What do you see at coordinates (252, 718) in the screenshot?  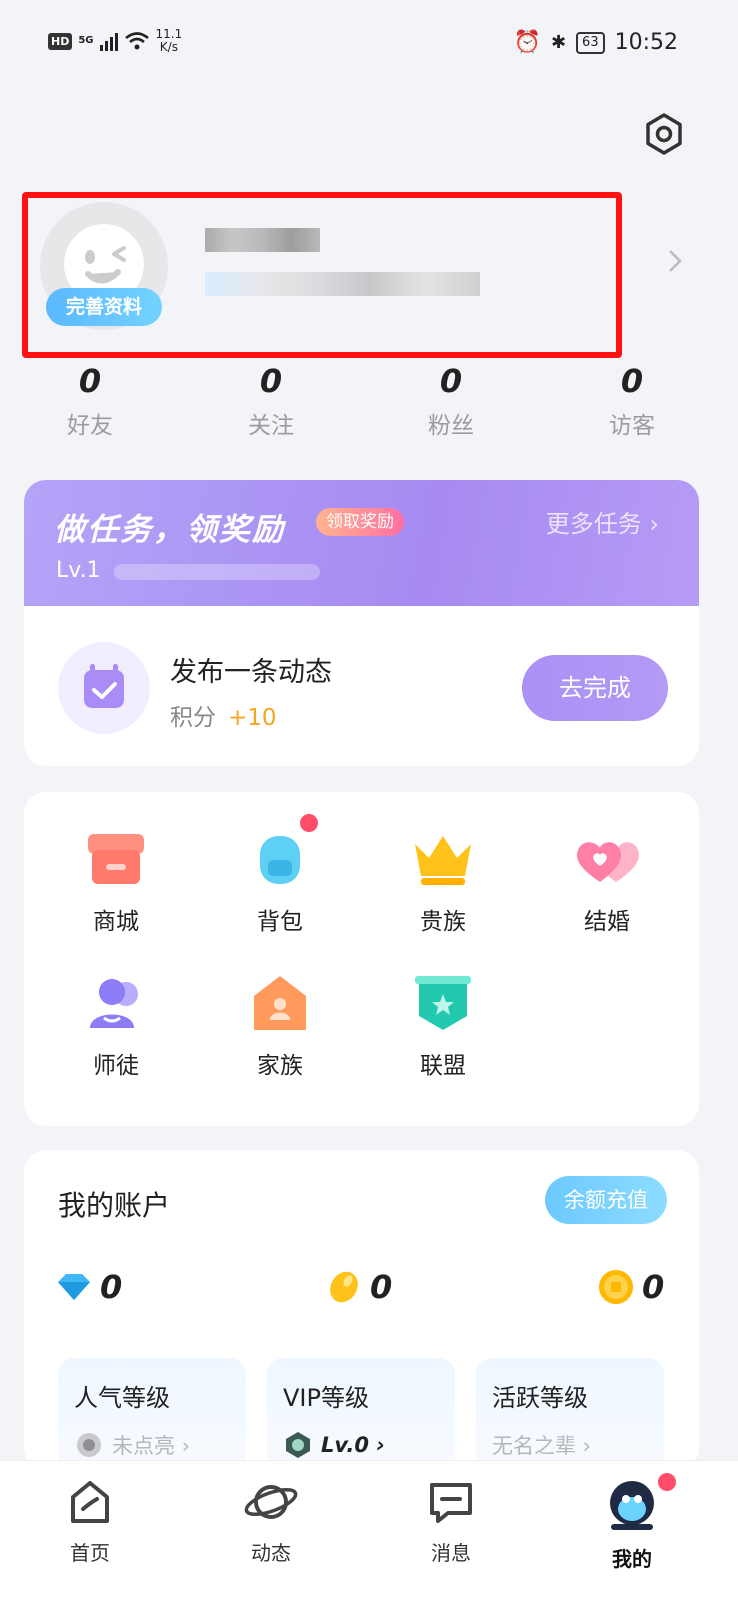 I see `score-value: +10` at bounding box center [252, 718].